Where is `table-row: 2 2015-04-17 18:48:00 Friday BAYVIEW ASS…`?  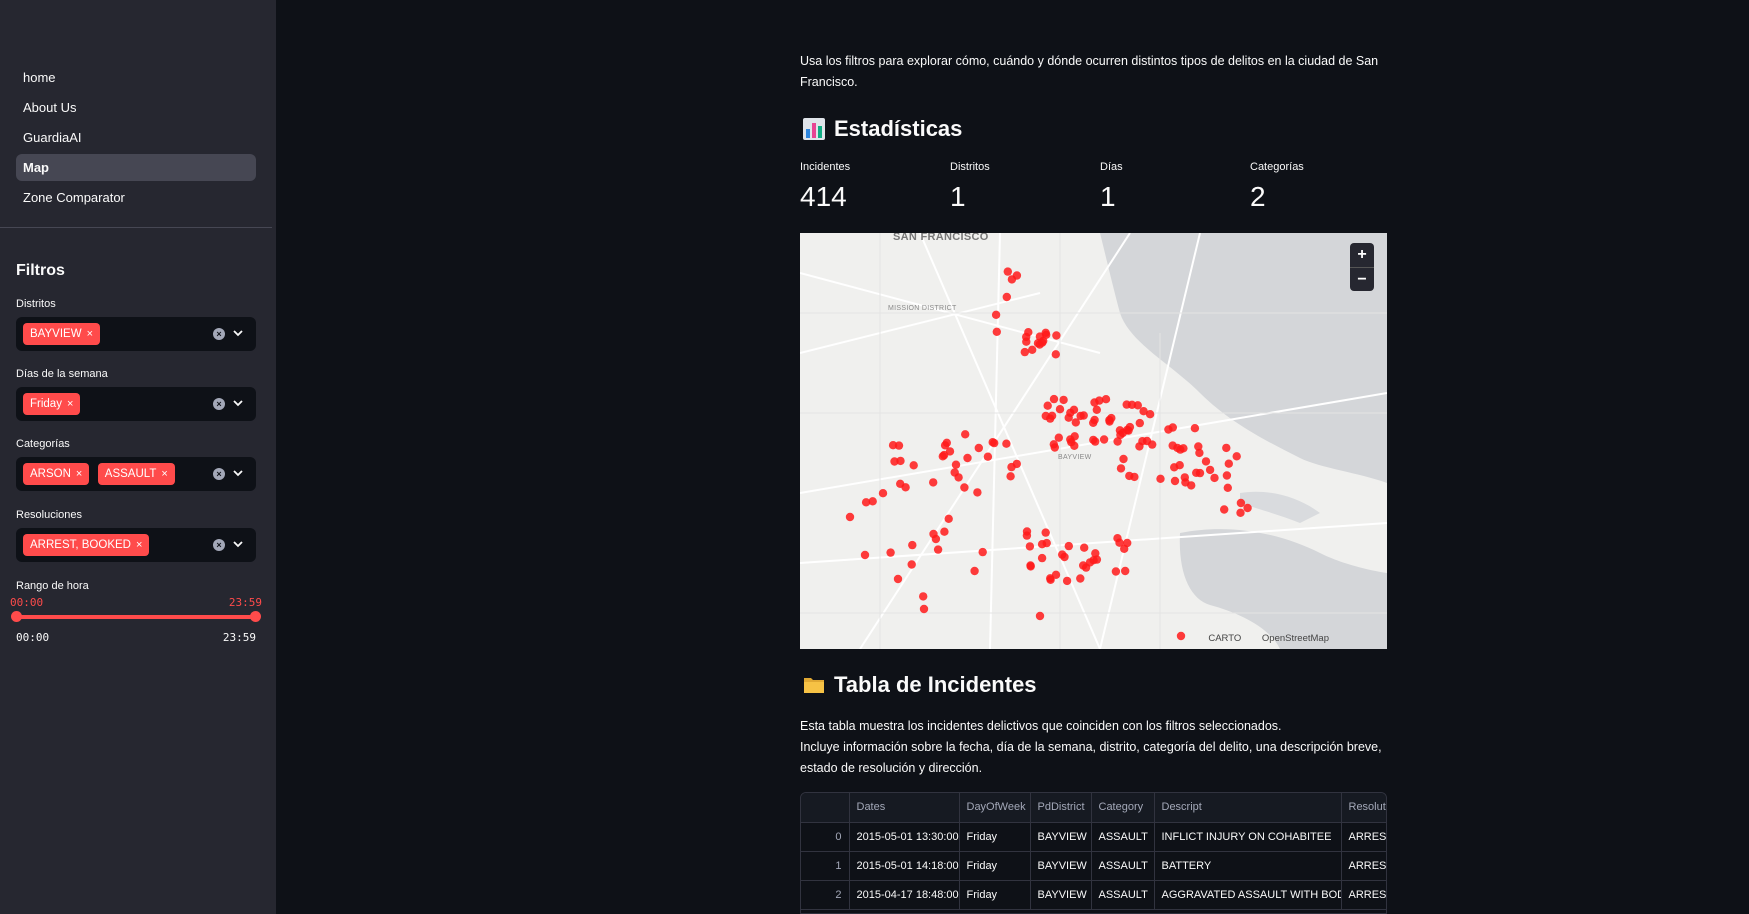 table-row: 2 2015-04-17 18:48:00 Friday BAYVIEW ASS… is located at coordinates (1093, 895).